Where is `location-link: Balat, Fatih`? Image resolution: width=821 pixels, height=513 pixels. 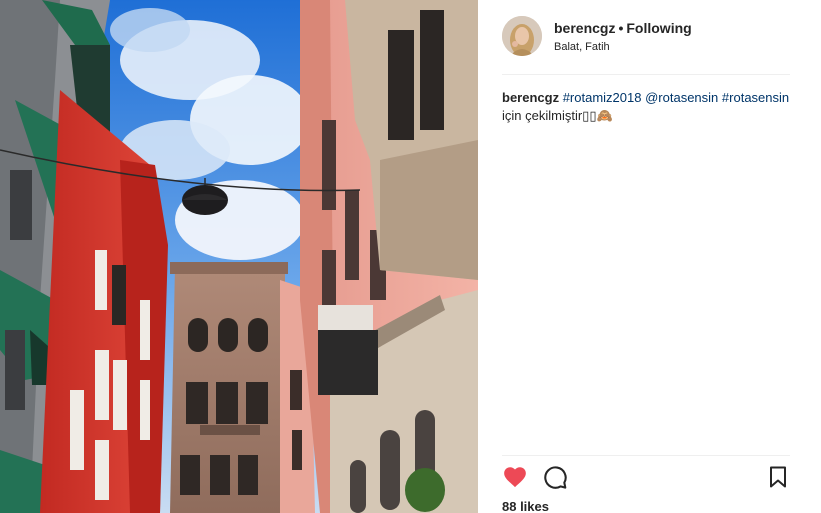 location-link: Balat, Fatih is located at coordinates (582, 47).